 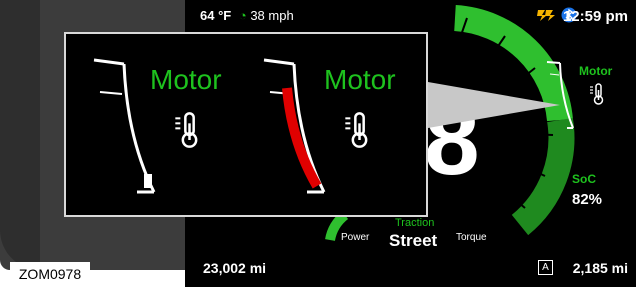 What do you see at coordinates (50, 274) in the screenshot?
I see `figure-reference-label: ZOM0978` at bounding box center [50, 274].